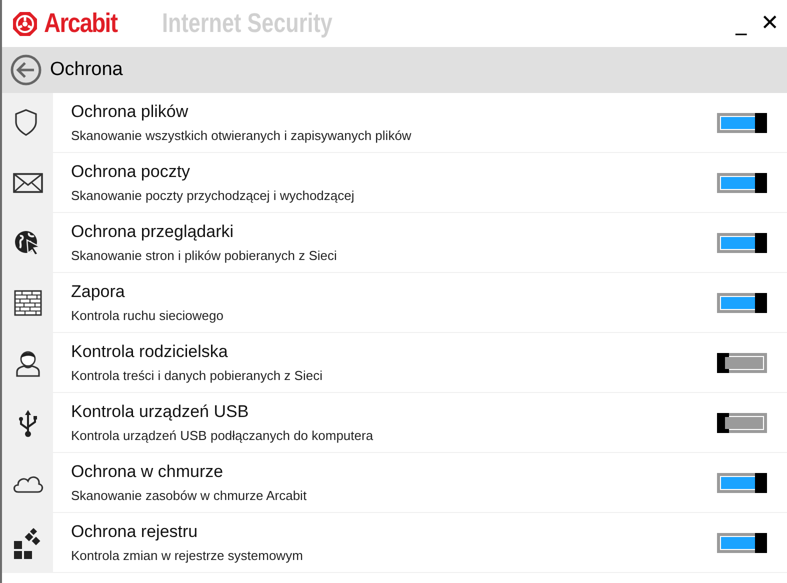  I want to click on feature-description: Skanowanie stron i plików pobieranych z Sieci, so click(204, 256).